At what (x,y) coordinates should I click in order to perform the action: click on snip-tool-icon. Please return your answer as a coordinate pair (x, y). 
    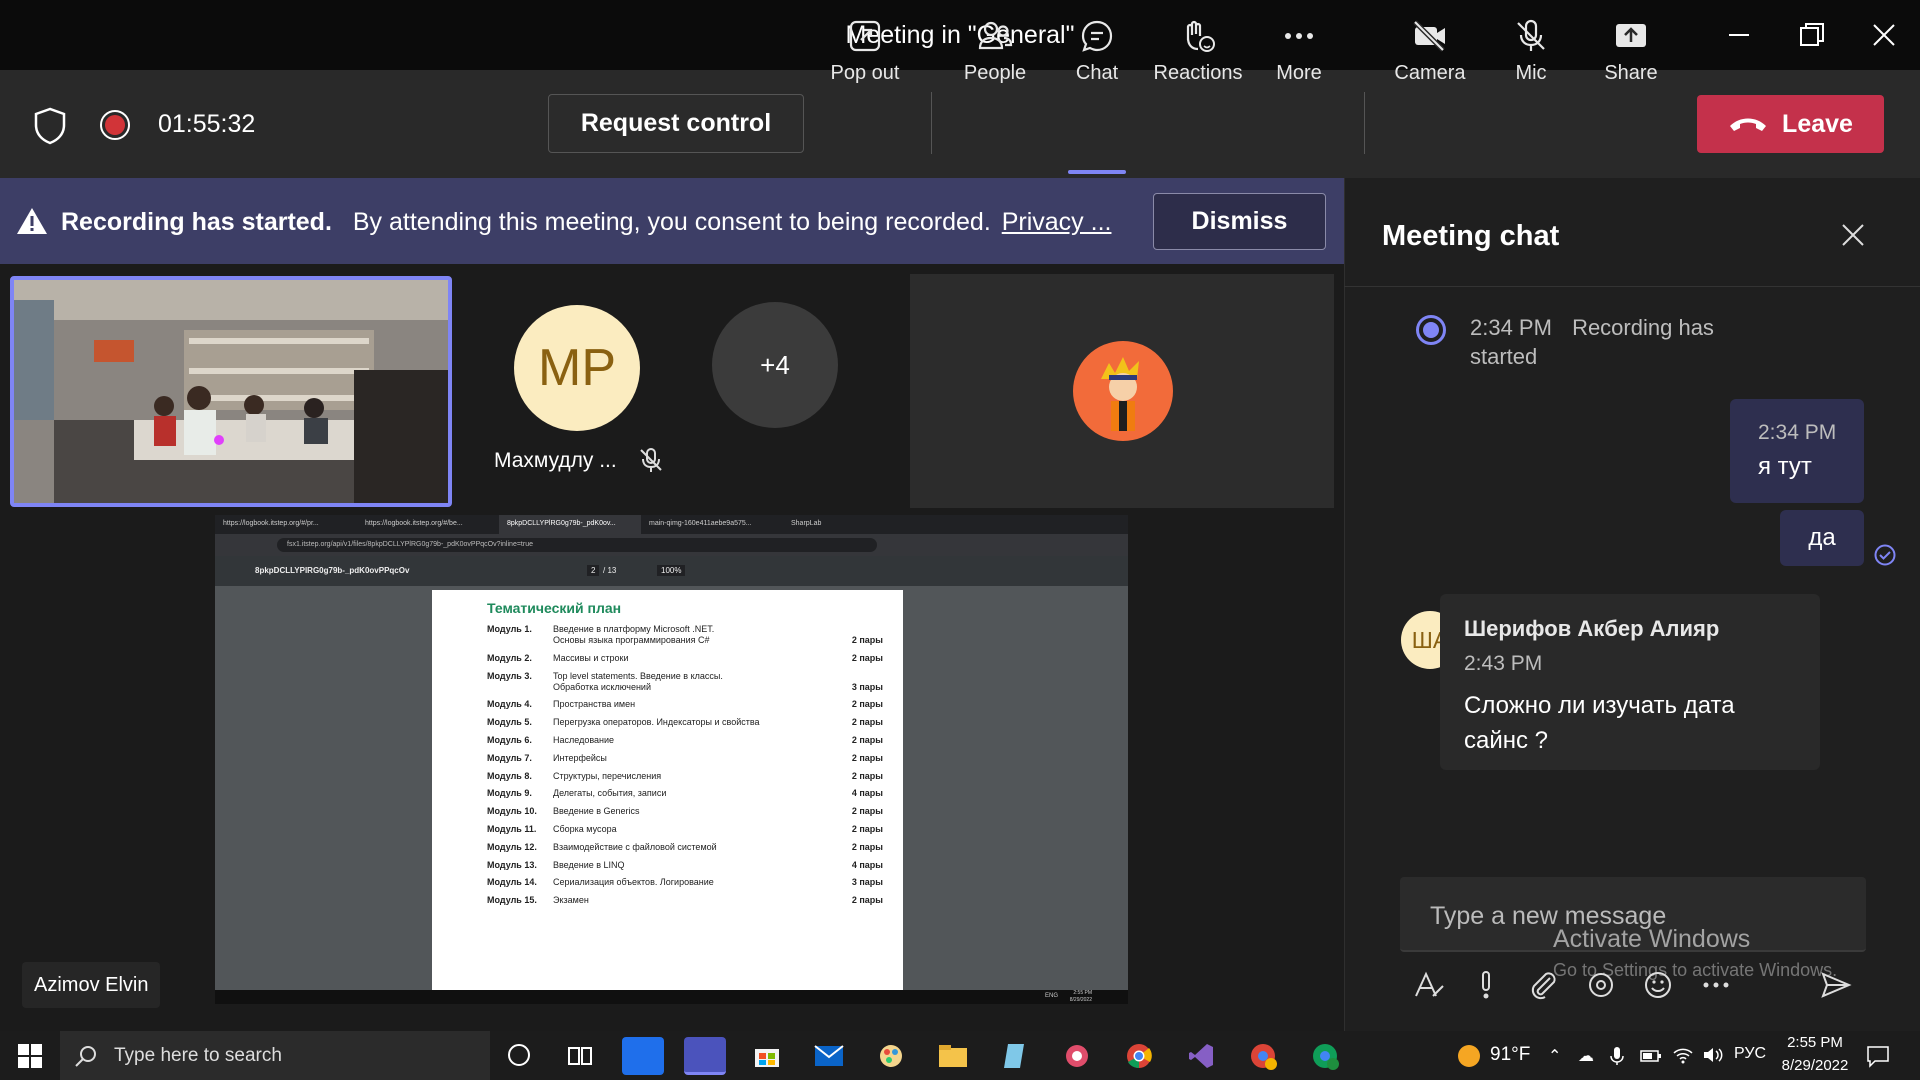
    Looking at the image, I should click on (1077, 1056).